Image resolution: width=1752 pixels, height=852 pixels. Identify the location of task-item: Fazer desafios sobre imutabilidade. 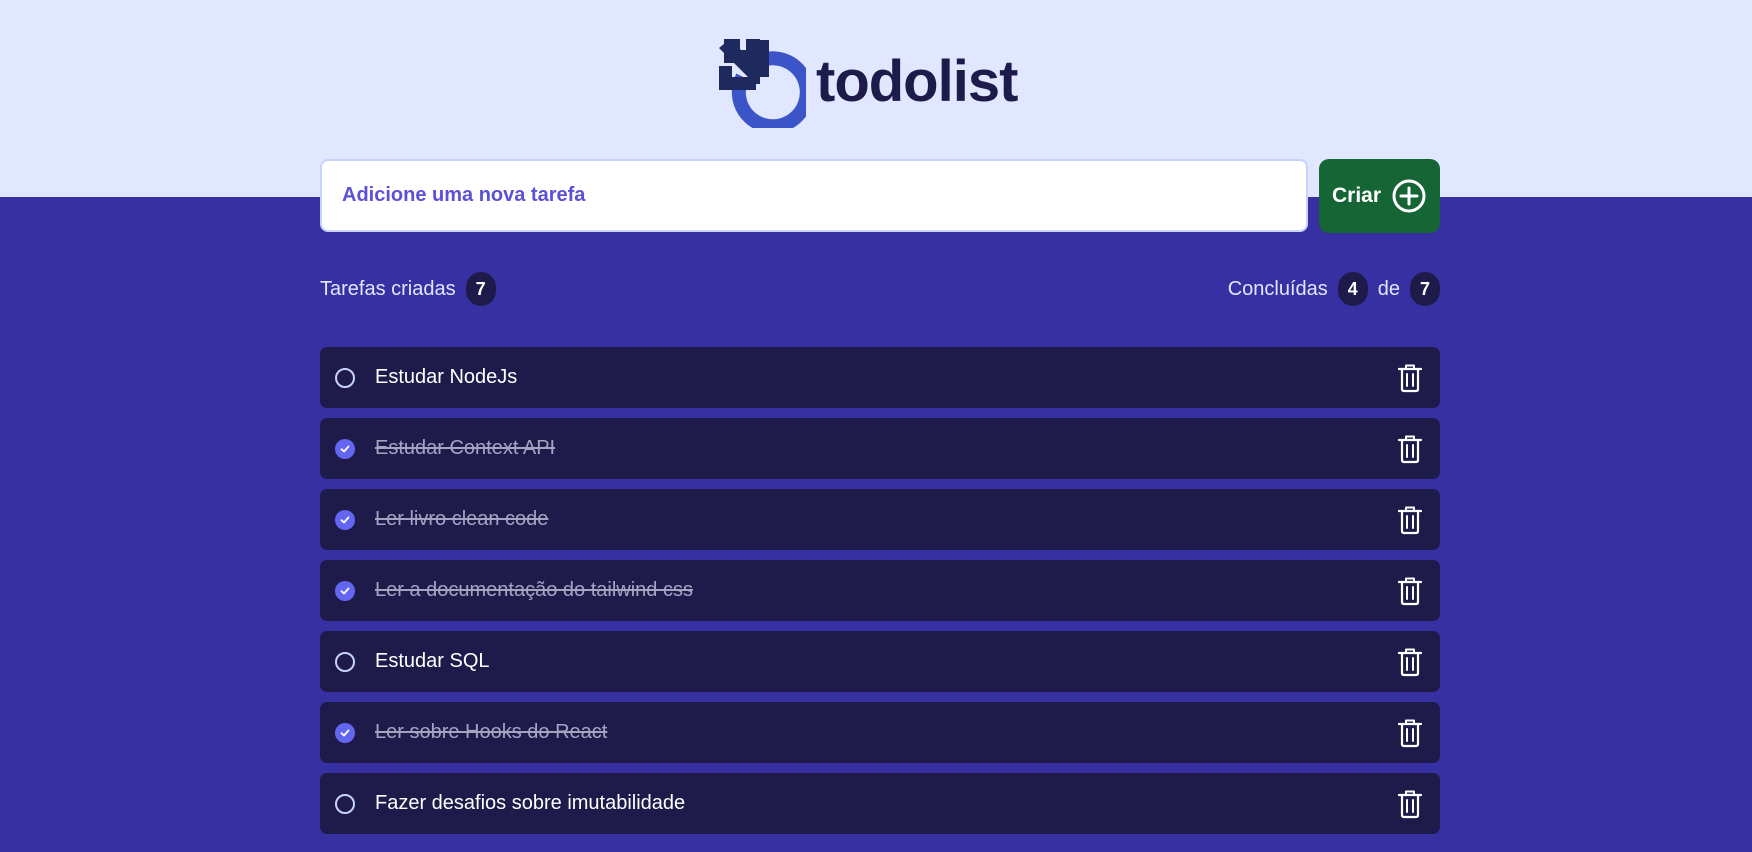
(880, 803).